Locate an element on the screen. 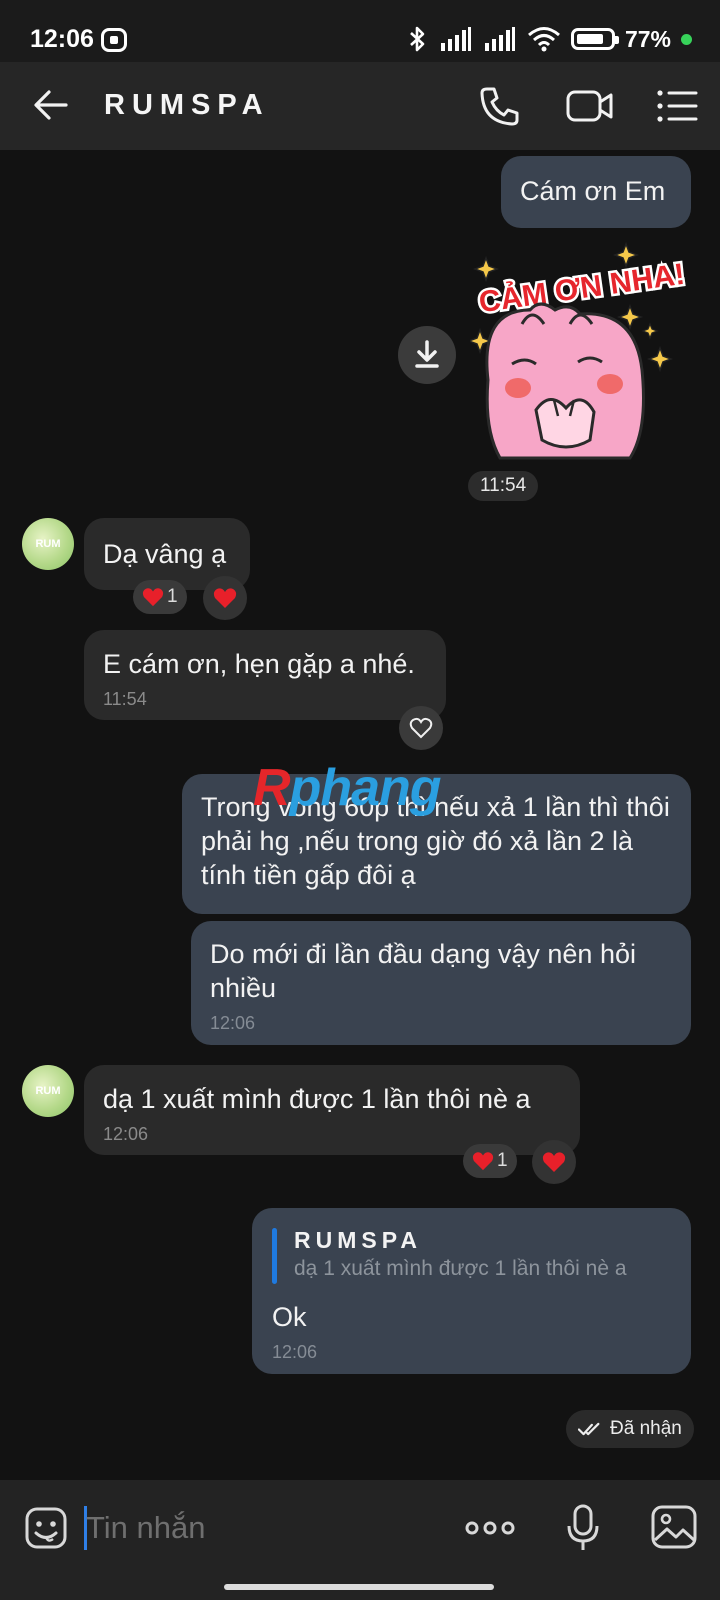  message-text: Dạ vâng ạ is located at coordinates (165, 554).